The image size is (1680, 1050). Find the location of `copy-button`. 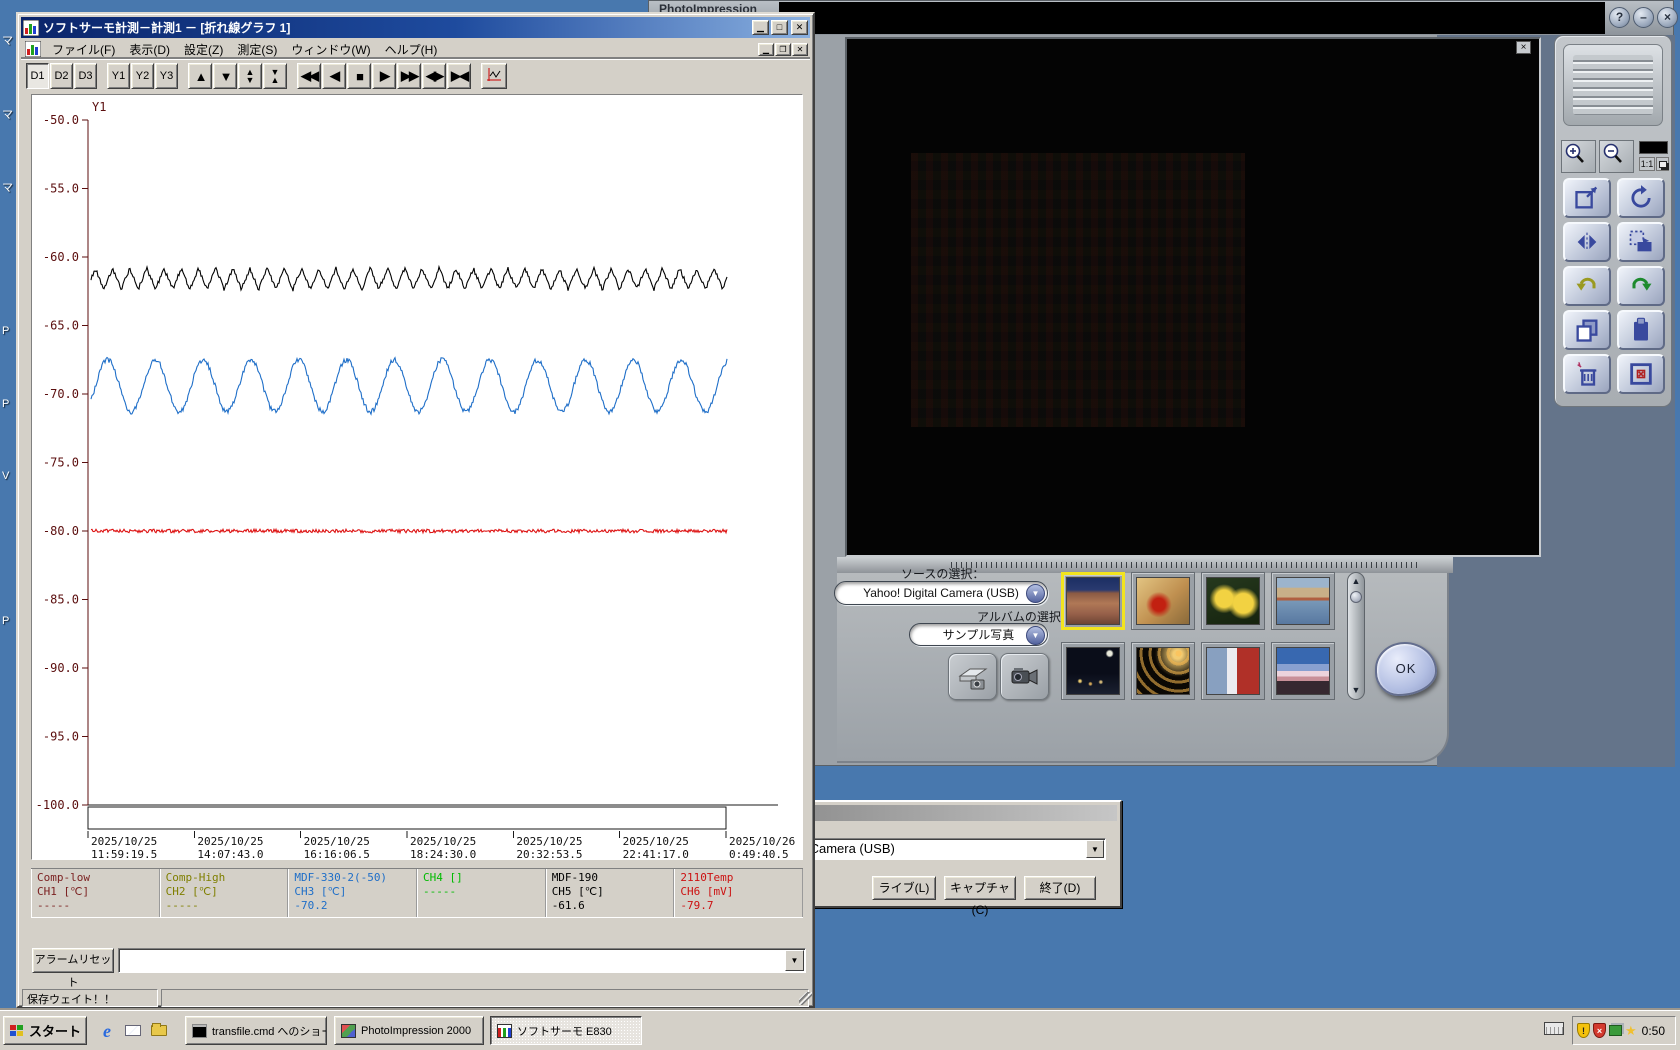

copy-button is located at coordinates (1587, 330).